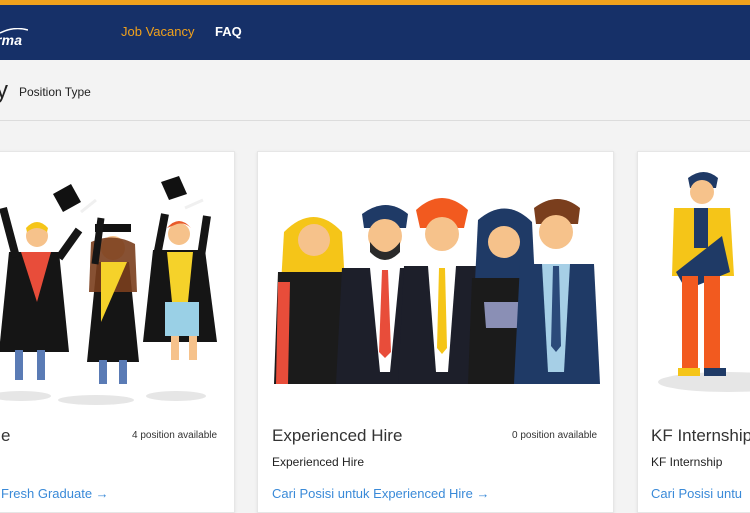  I want to click on card-subtitle: Experienced Hire, so click(318, 462).